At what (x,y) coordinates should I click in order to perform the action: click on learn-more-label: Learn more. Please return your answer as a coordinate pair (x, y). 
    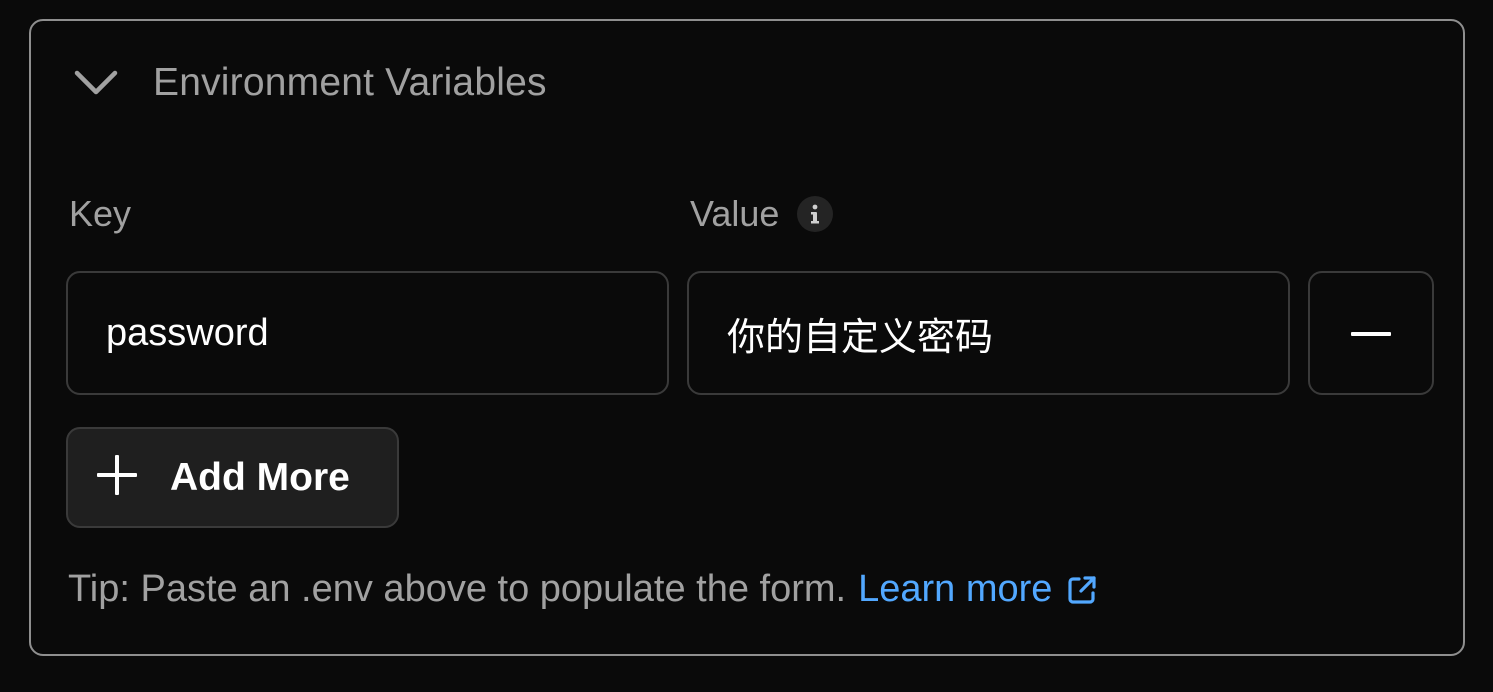
    Looking at the image, I should click on (955, 589).